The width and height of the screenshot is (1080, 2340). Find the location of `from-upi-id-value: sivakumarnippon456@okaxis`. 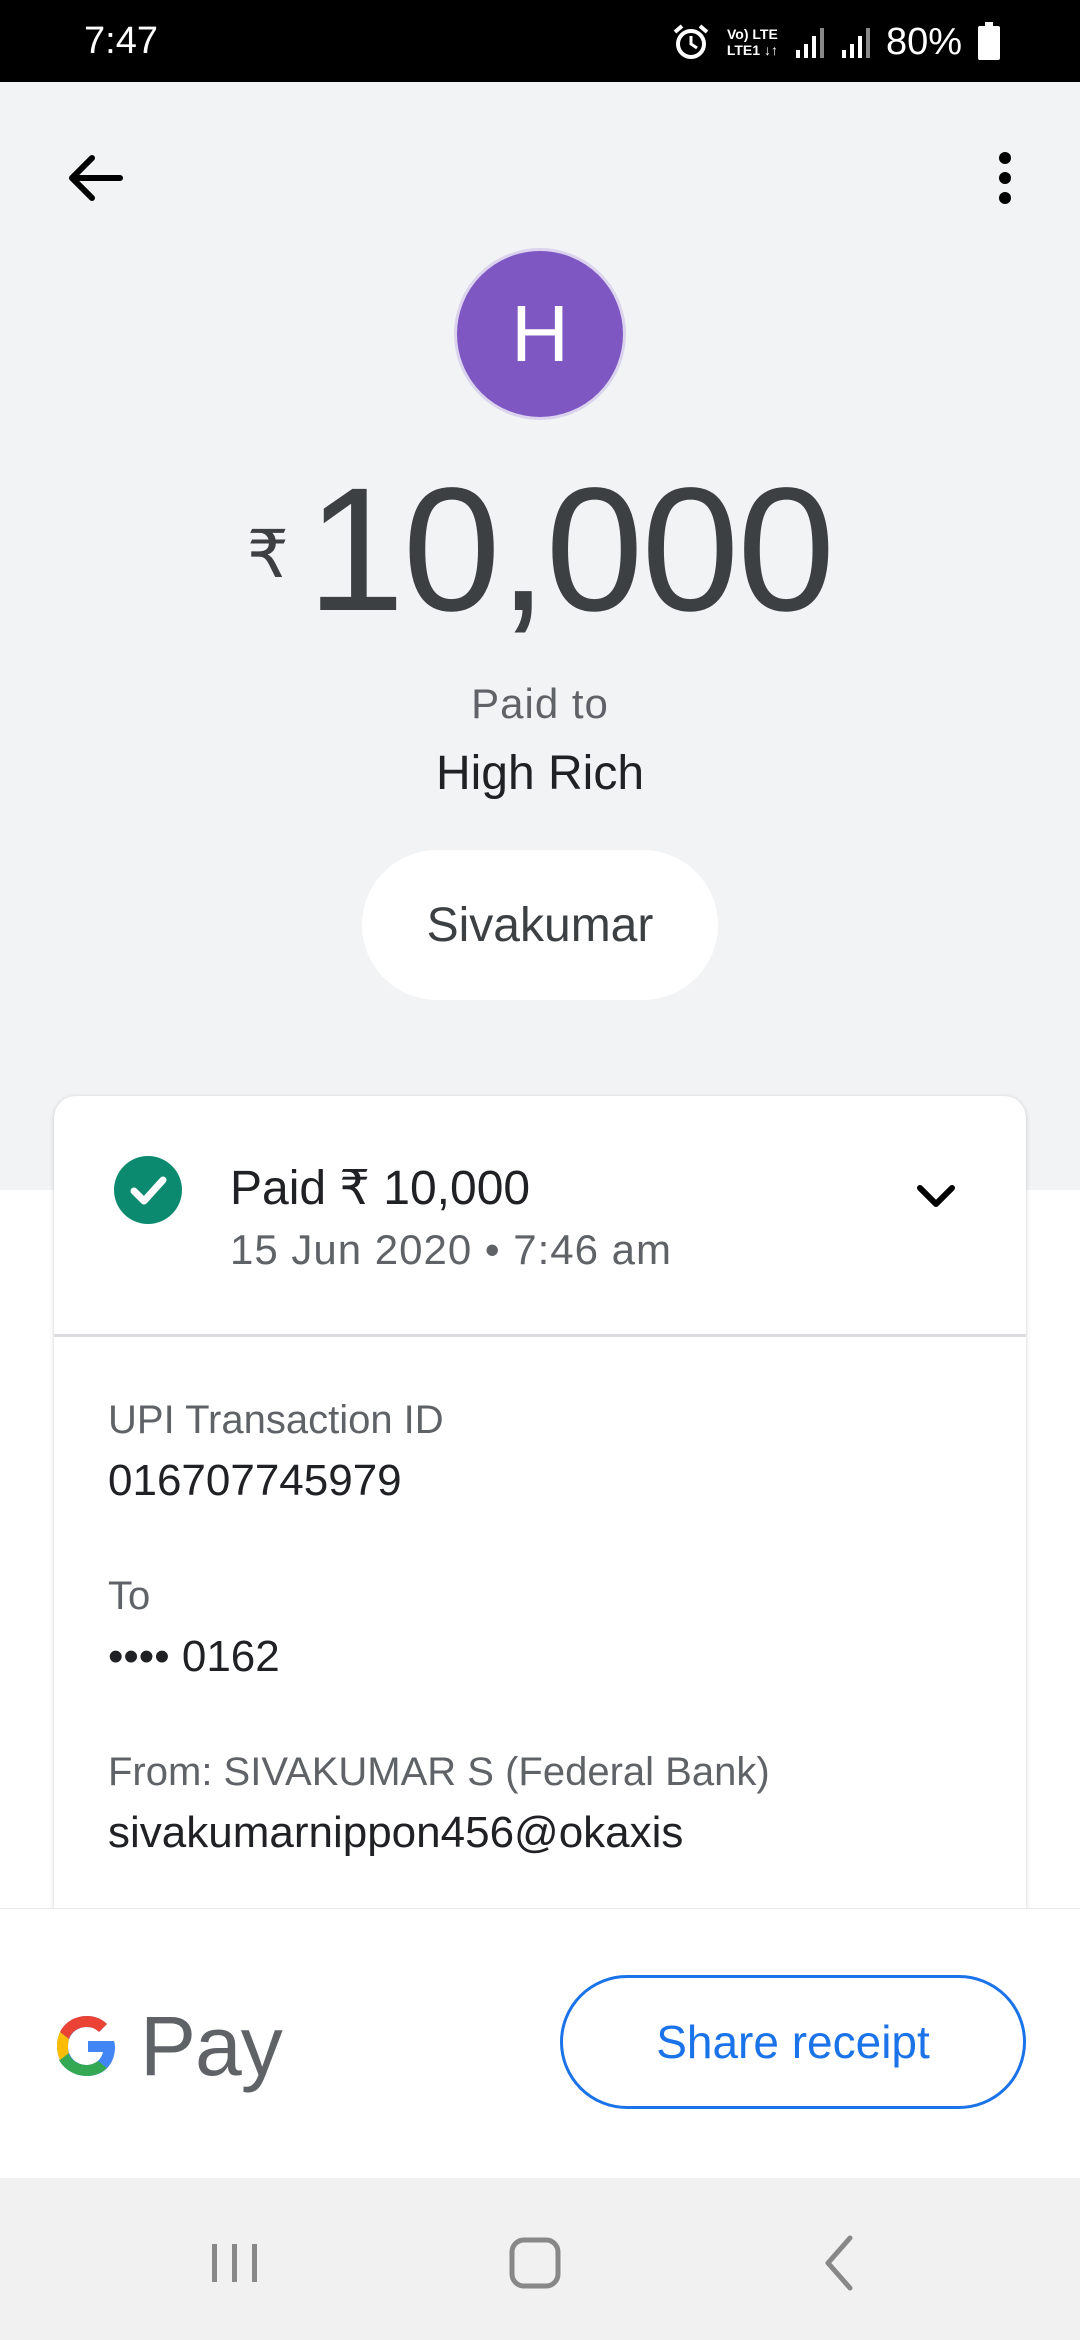

from-upi-id-value: sivakumarnippon456@okaxis is located at coordinates (396, 1832).